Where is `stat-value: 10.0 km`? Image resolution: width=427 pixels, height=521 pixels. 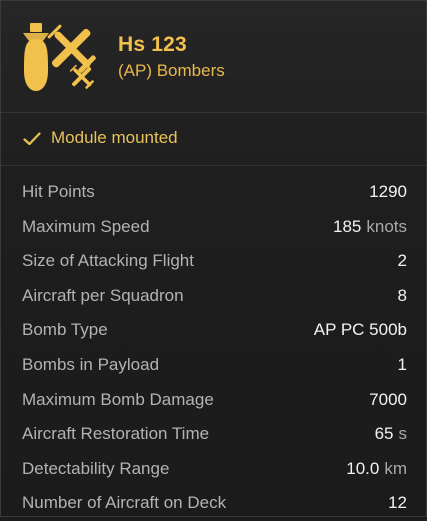 stat-value: 10.0 km is located at coordinates (376, 468).